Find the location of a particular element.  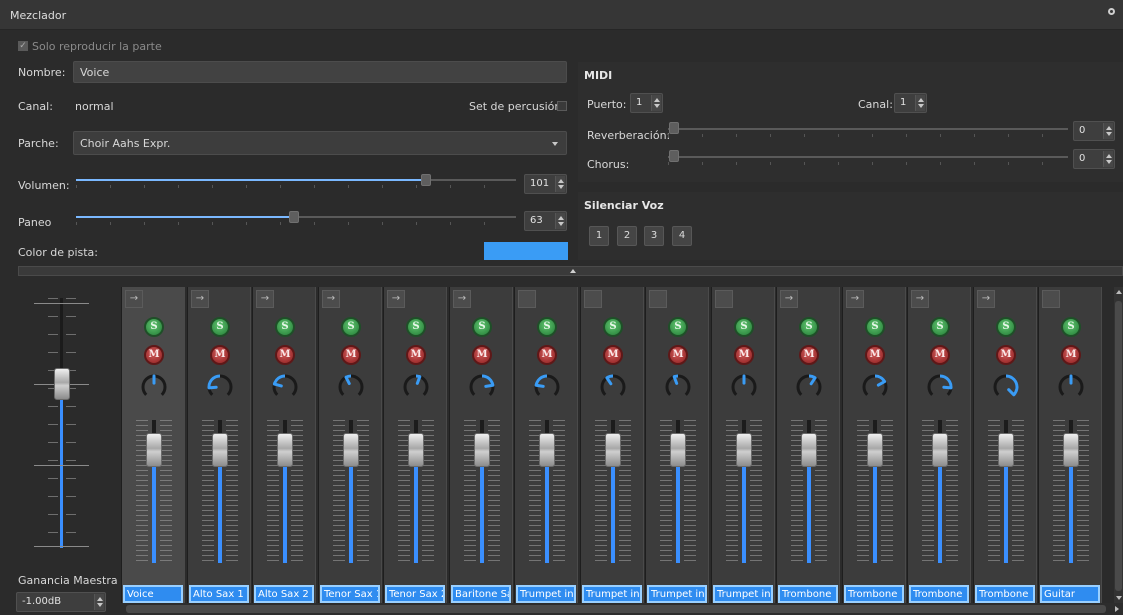

vertical-scrollbar is located at coordinates (1118, 445).